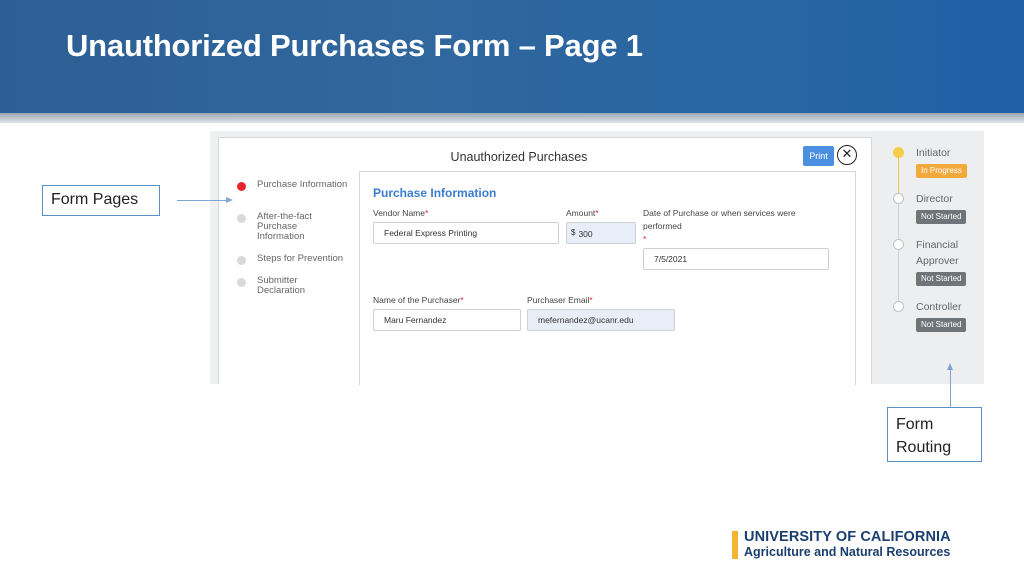  What do you see at coordinates (933, 153) in the screenshot?
I see `routing-initiator-name: Initiator` at bounding box center [933, 153].